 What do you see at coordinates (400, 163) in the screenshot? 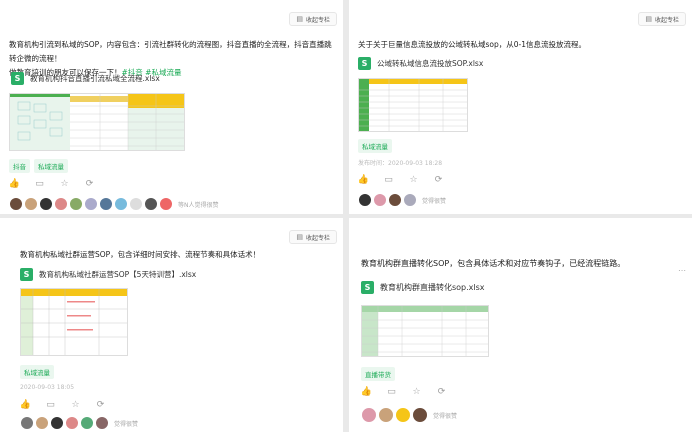
I see `post-date: 发布时间：2020-09-03 18:28` at bounding box center [400, 163].